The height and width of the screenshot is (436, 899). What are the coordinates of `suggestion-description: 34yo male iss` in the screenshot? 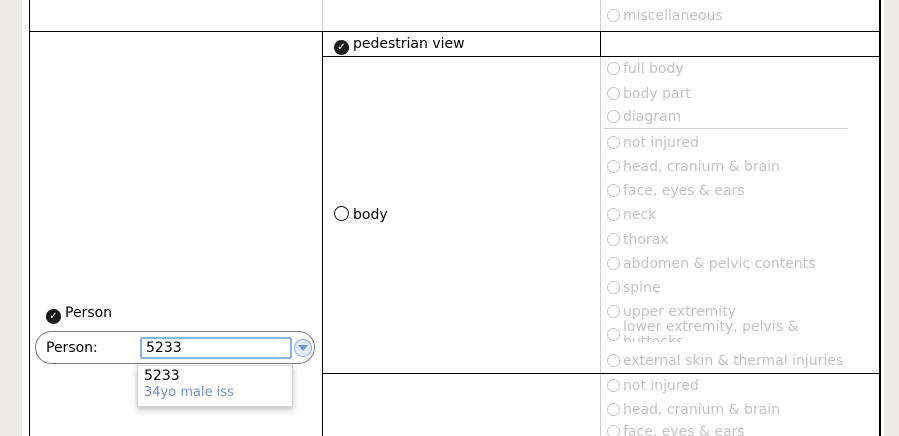 It's located at (189, 392).